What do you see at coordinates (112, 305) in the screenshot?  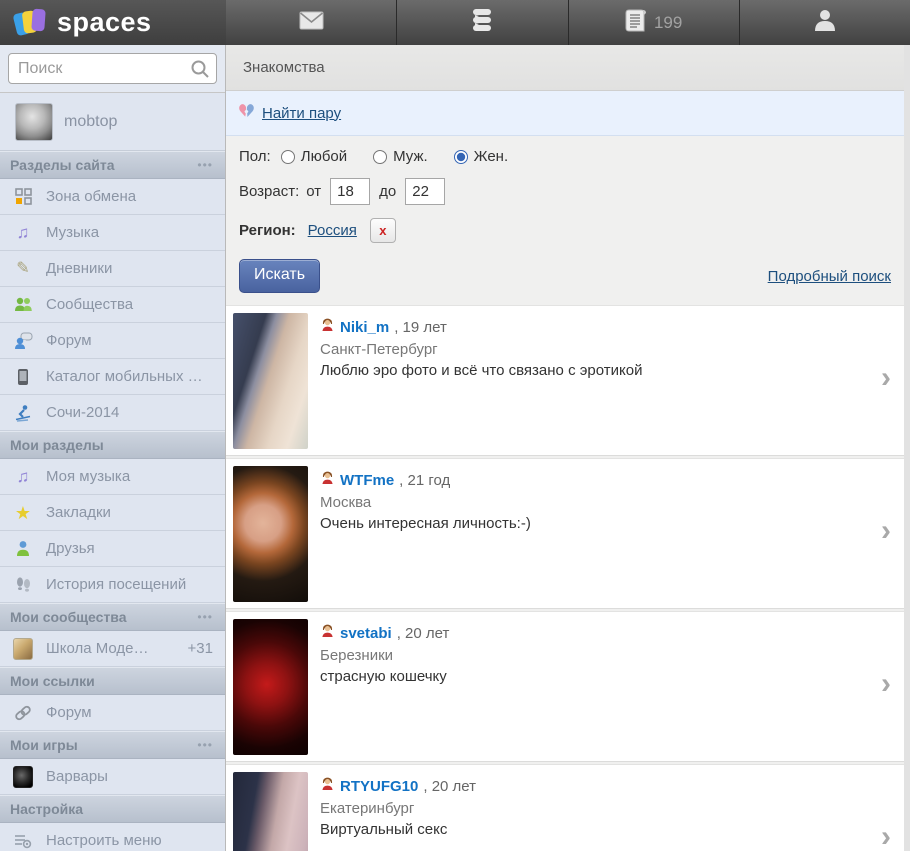 I see `sidebar-item-communities: Сообщества` at bounding box center [112, 305].